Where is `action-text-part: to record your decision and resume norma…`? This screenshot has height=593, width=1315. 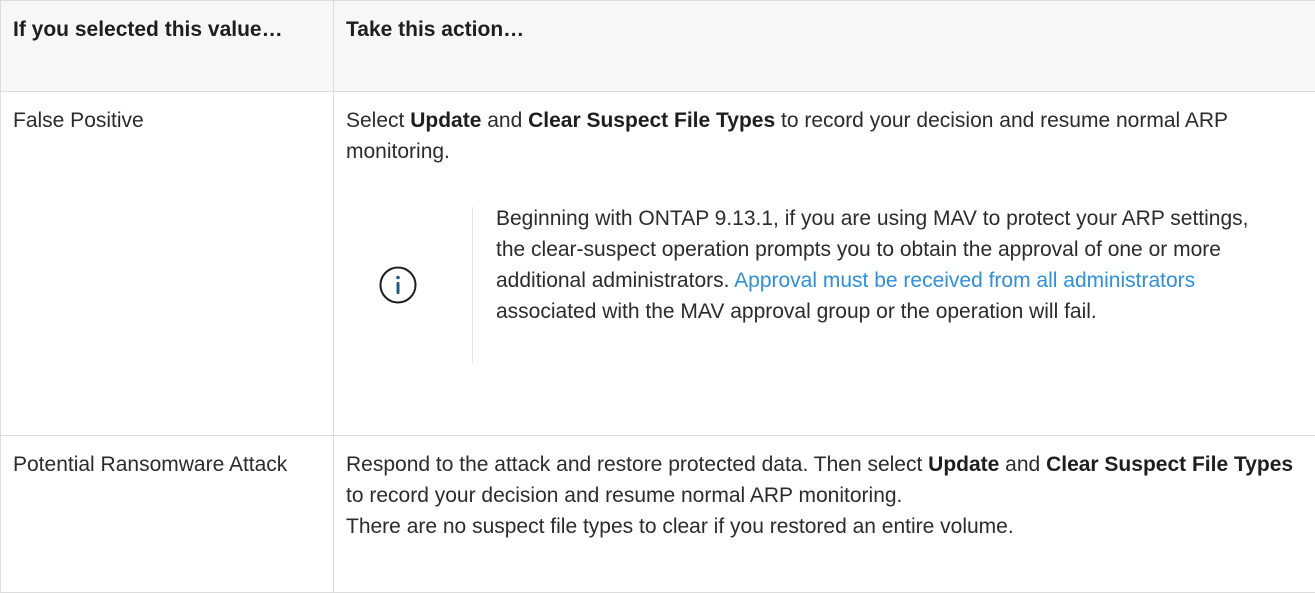
action-text-part: to record your decision and resume norma… is located at coordinates (624, 495).